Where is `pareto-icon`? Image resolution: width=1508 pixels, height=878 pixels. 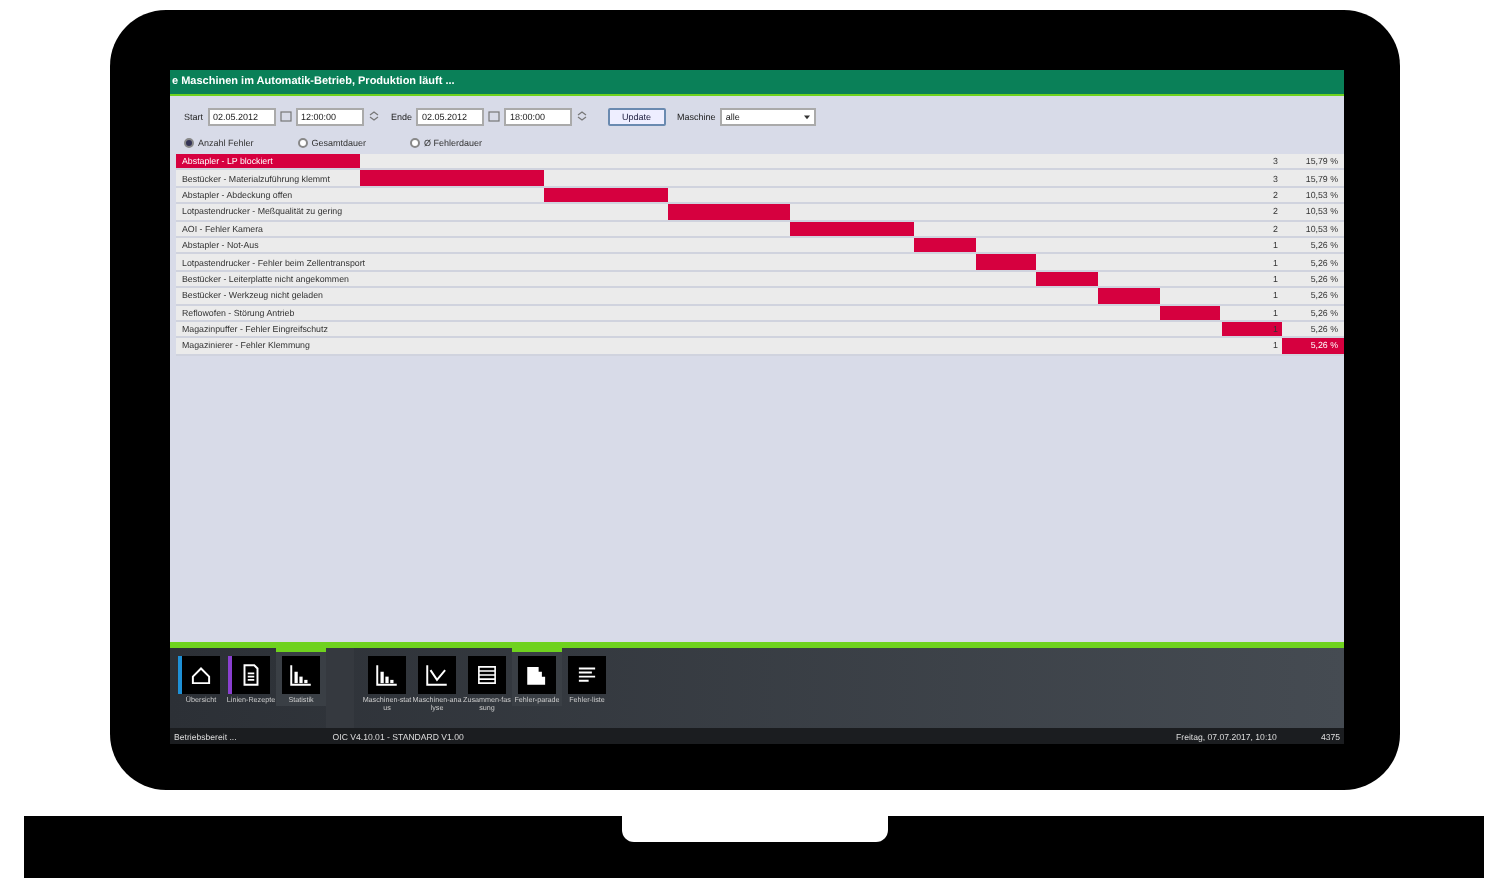 pareto-icon is located at coordinates (537, 675).